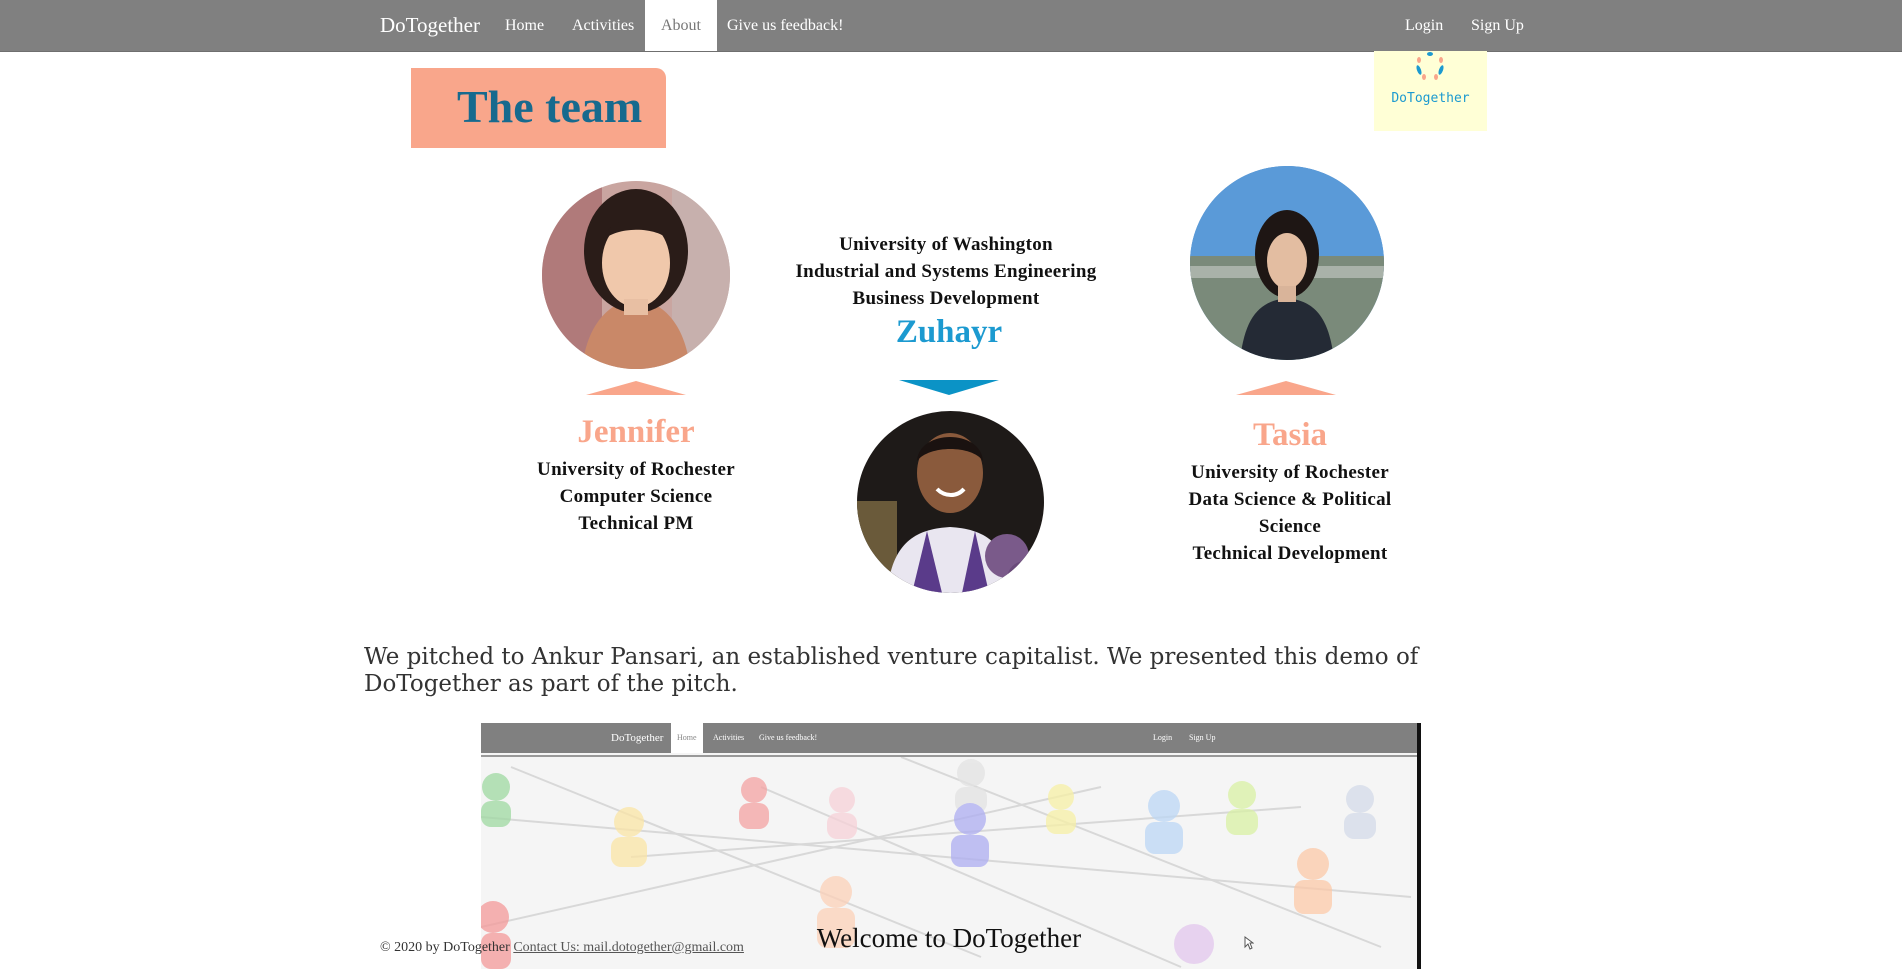 This screenshot has width=1902, height=969. What do you see at coordinates (949, 332) in the screenshot?
I see `zuhayr-name: Zuhayr` at bounding box center [949, 332].